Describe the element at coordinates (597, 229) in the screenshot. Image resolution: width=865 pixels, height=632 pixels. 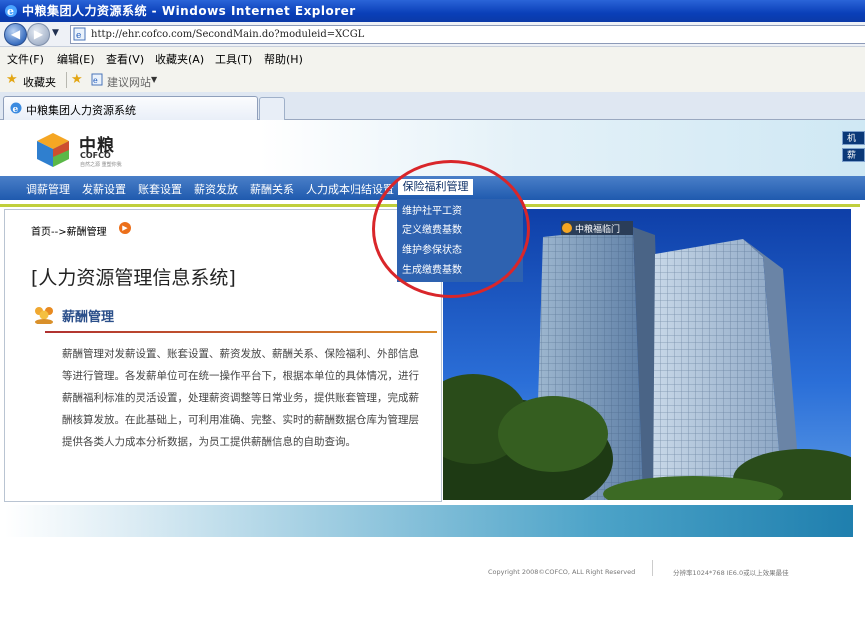
I see `building-sign-text: 中粮福临门` at that location.